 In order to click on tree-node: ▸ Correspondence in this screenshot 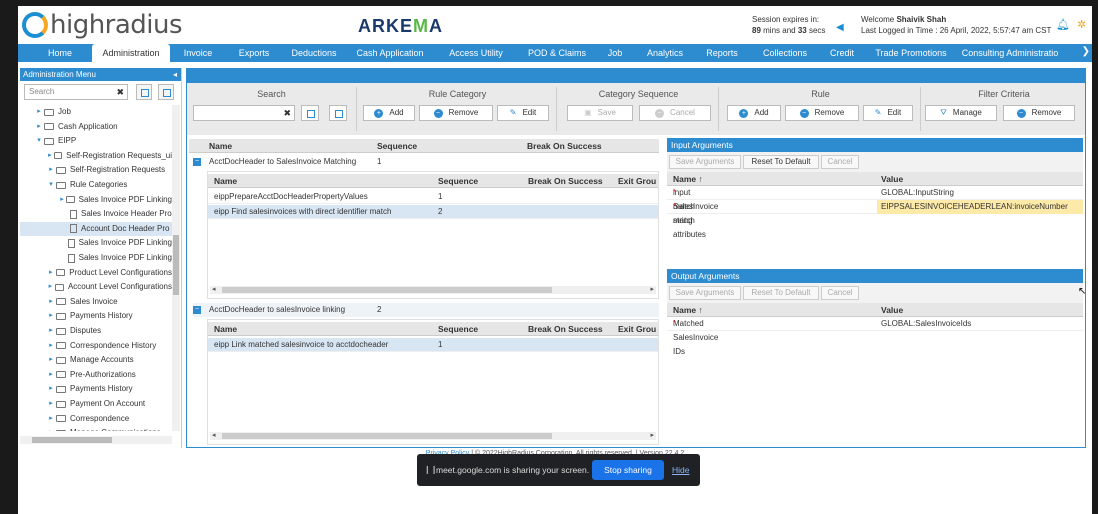, I will do `click(96, 419)`.